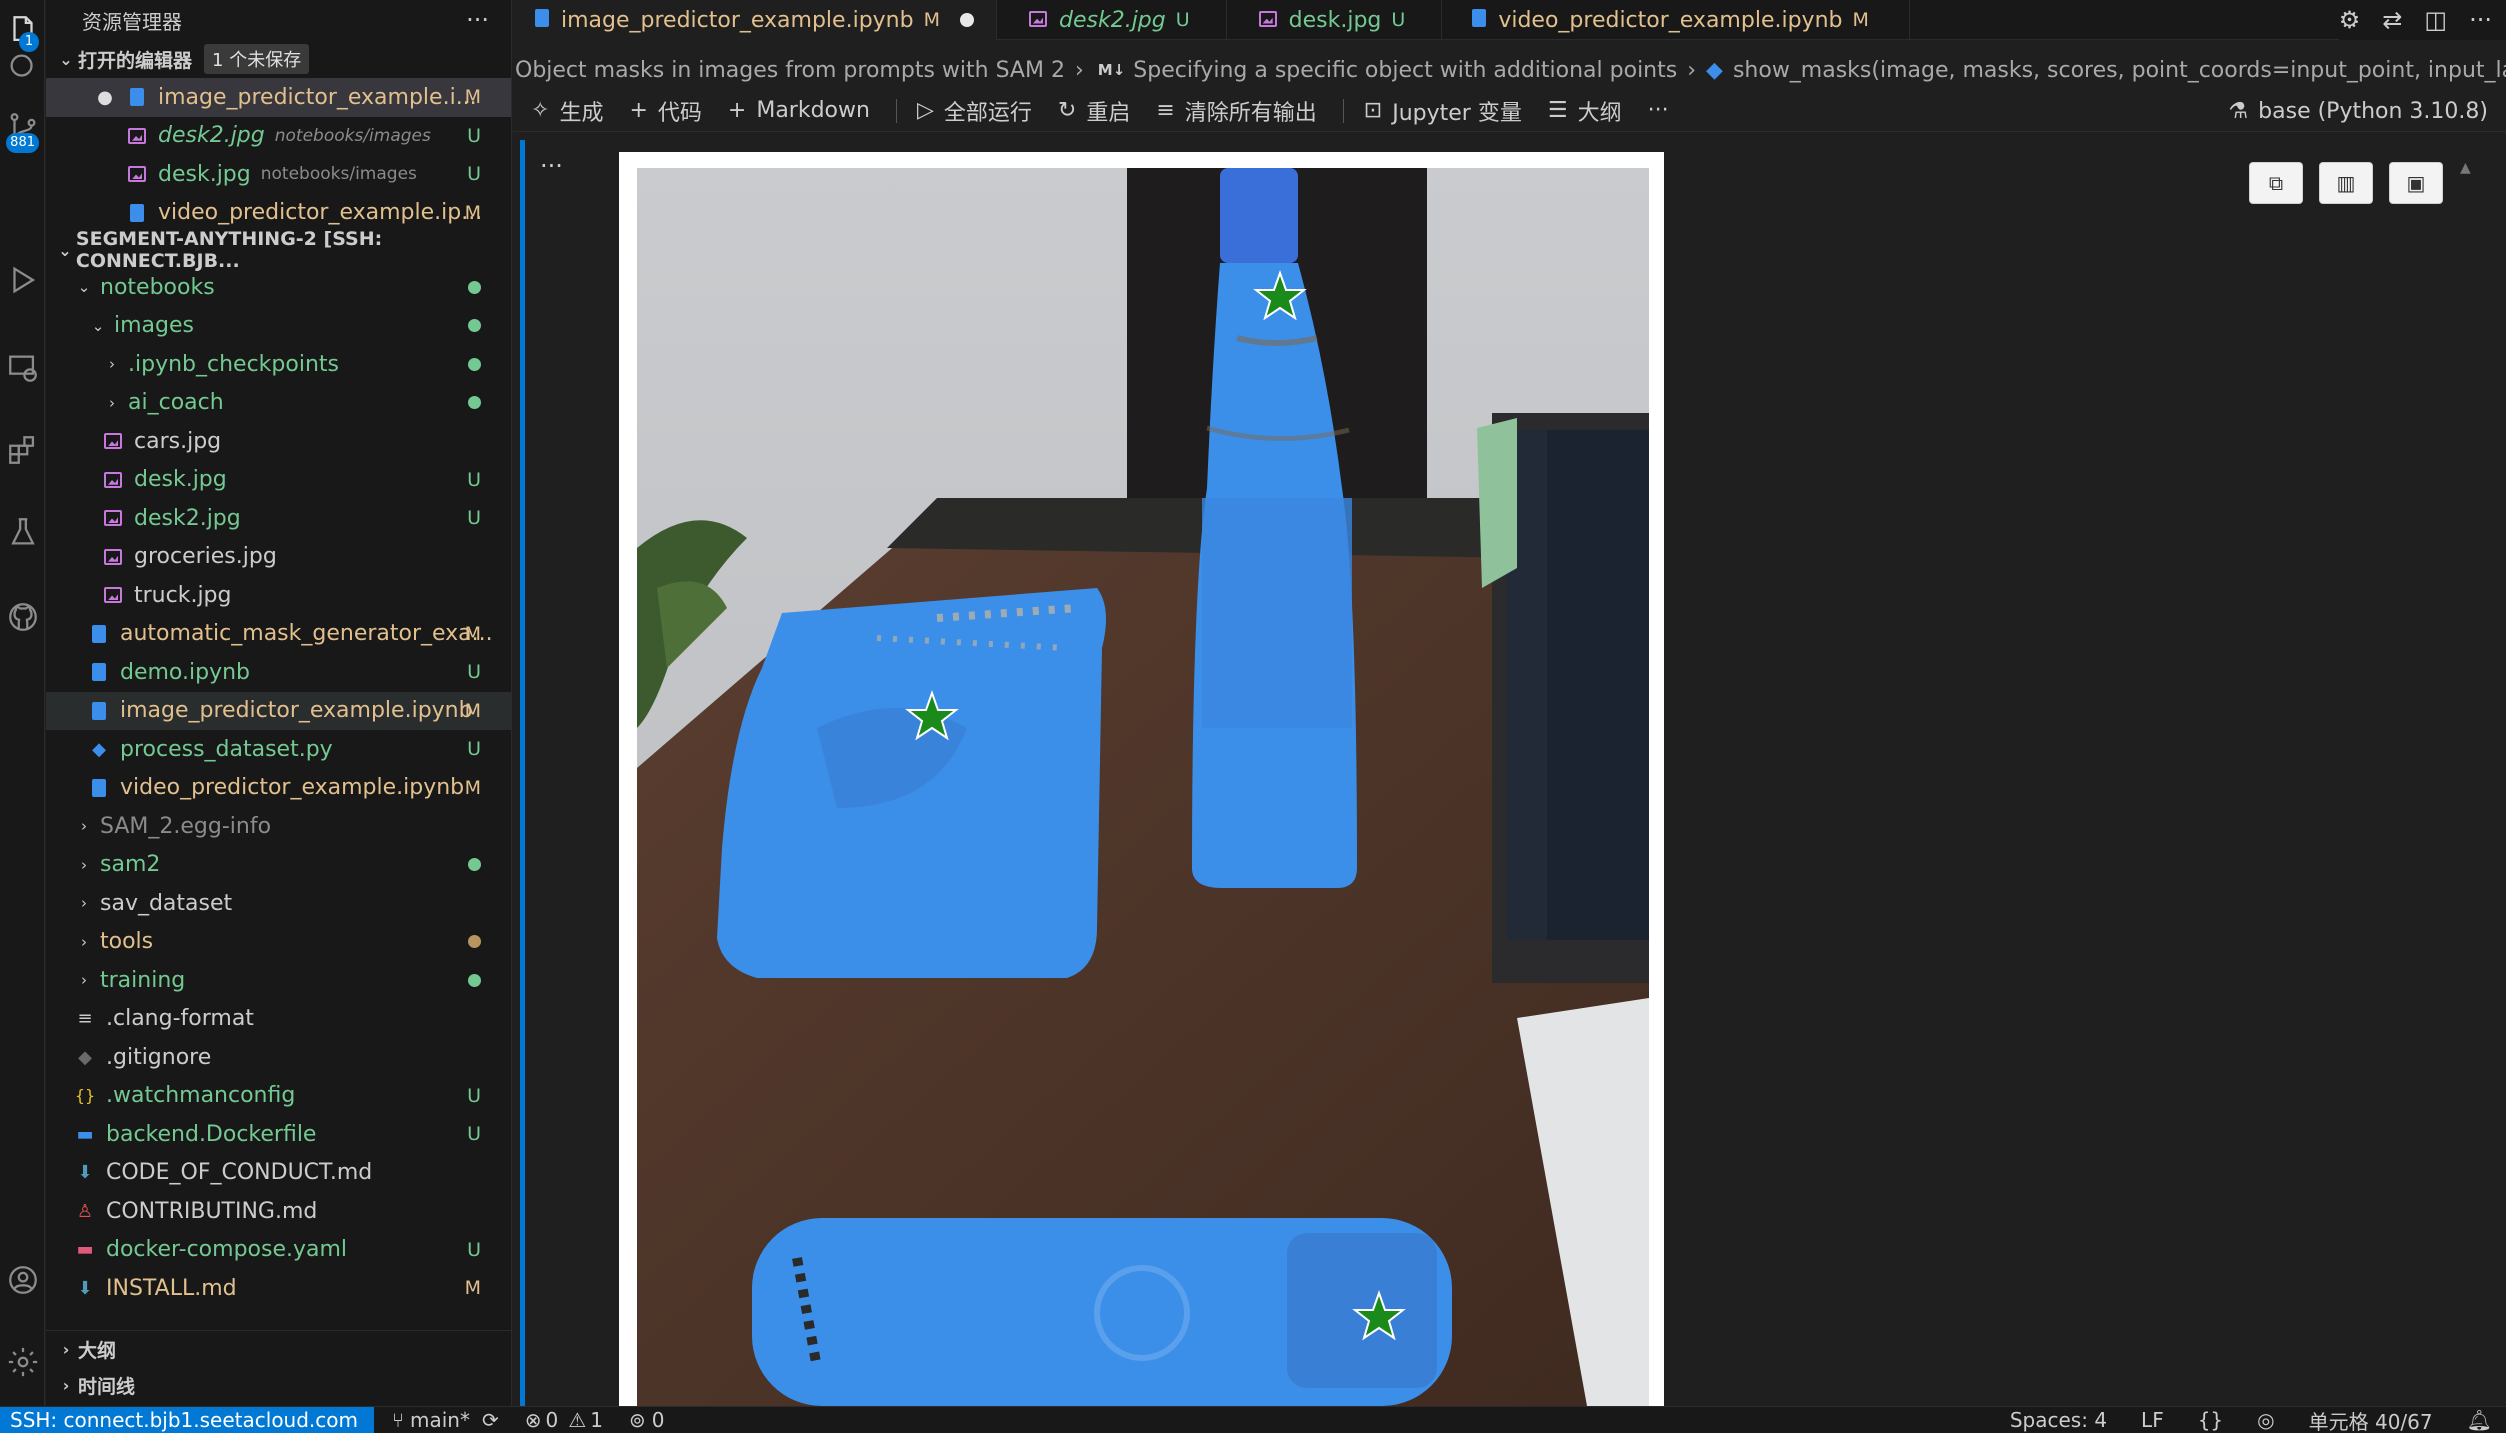 The width and height of the screenshot is (2506, 1433). I want to click on file-name: .clang-format, so click(180, 1019).